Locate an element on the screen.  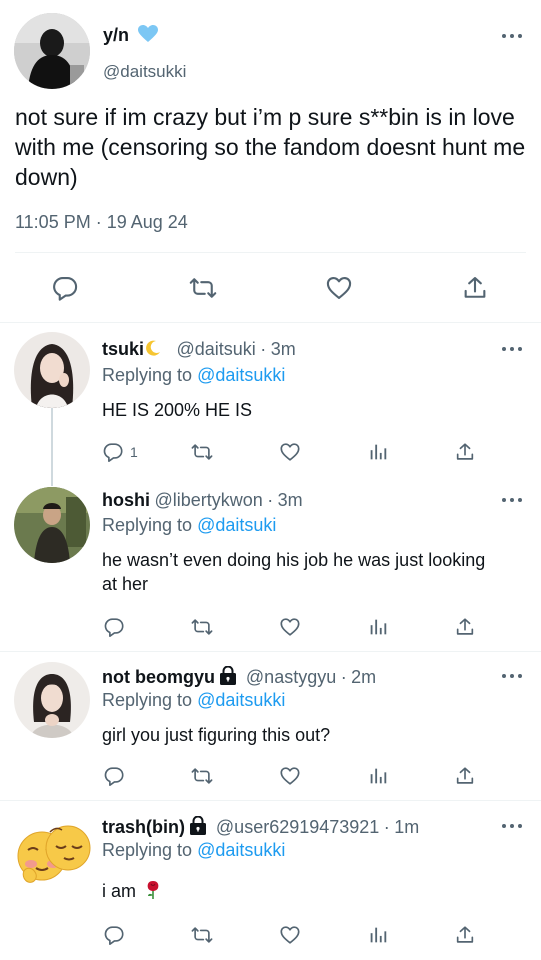
rose-icon is located at coordinates (153, 893).